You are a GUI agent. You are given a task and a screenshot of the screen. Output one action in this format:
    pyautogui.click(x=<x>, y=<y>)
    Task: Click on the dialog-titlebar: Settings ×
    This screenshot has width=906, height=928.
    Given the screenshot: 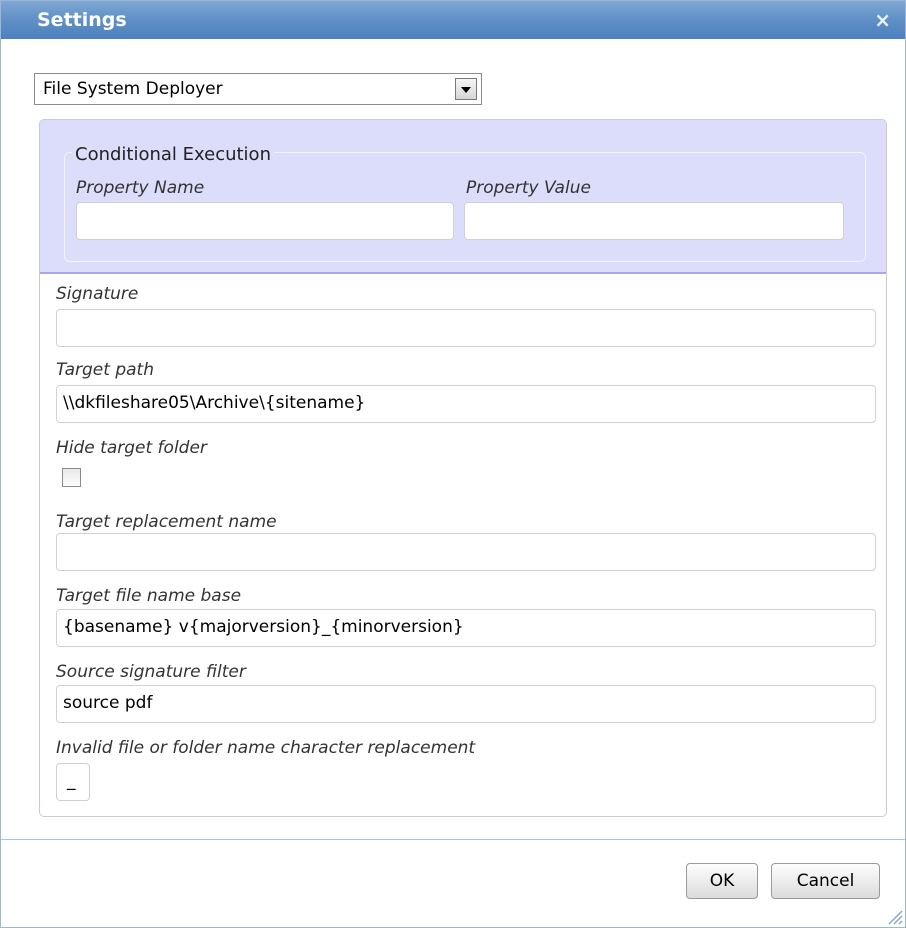 What is the action you would take?
    pyautogui.click(x=453, y=20)
    